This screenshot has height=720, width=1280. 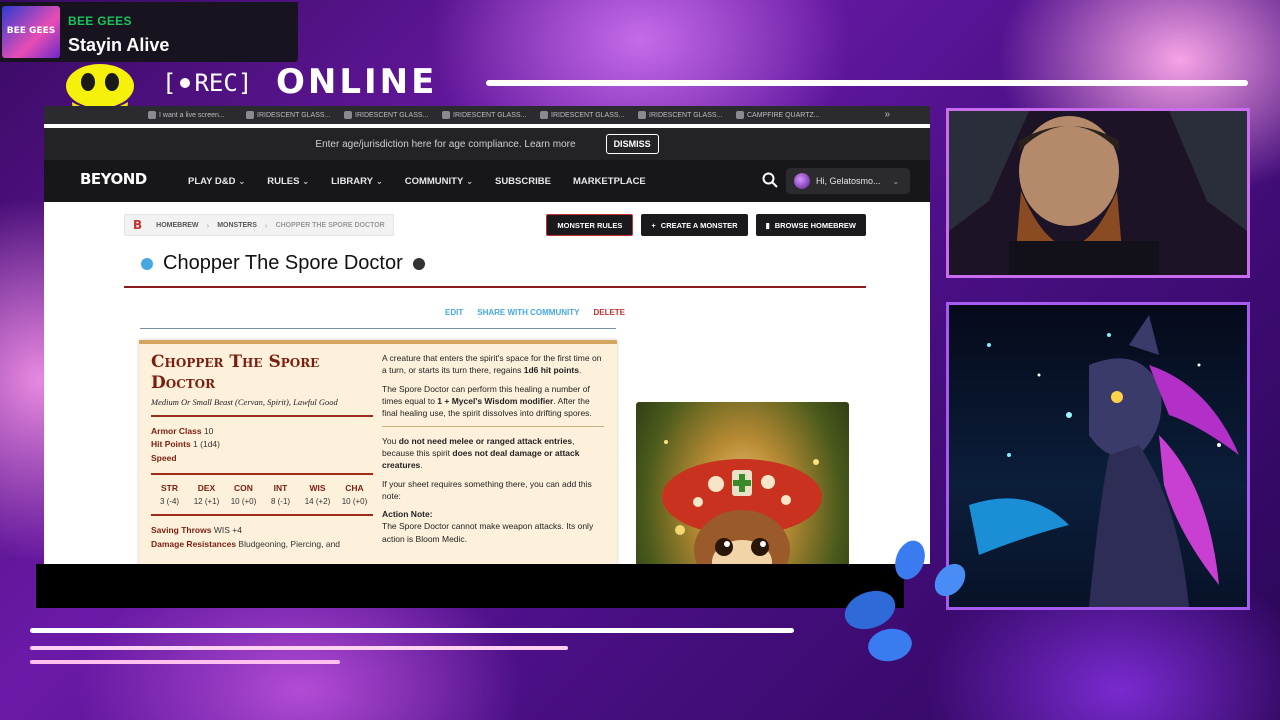 I want to click on album-art: BEE GEES, so click(x=31, y=32).